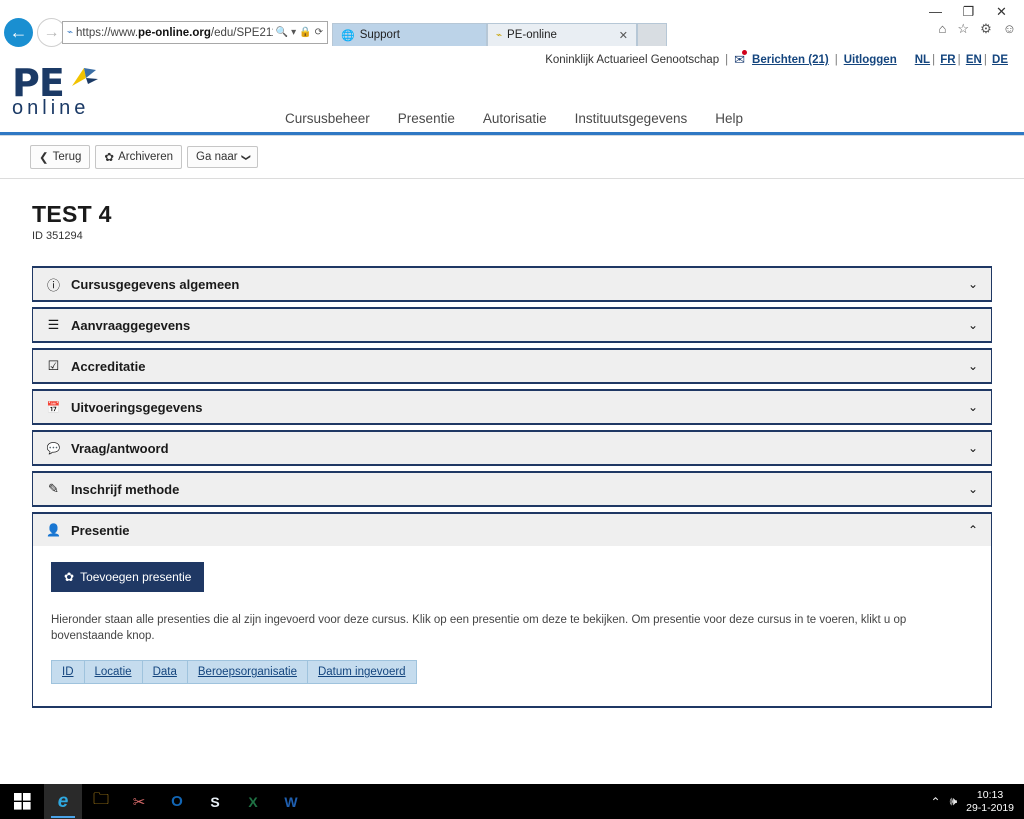 Image resolution: width=1024 pixels, height=819 pixels. I want to click on window-controls: — ❐ ✕, so click(968, 12).